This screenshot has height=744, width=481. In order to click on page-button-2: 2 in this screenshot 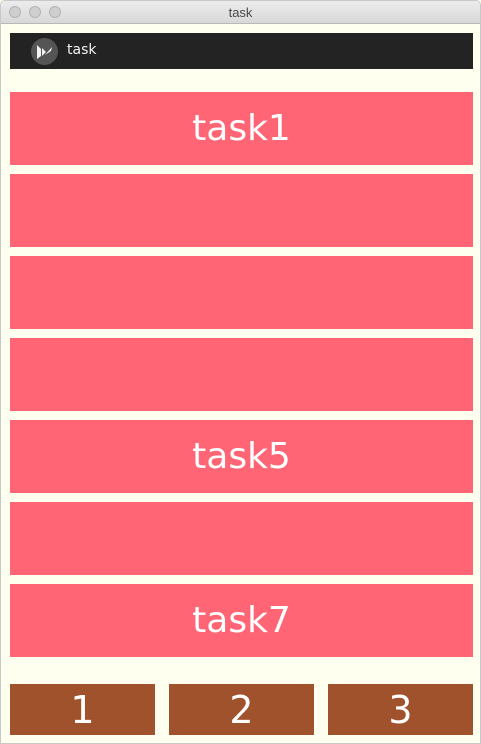, I will do `click(241, 709)`.